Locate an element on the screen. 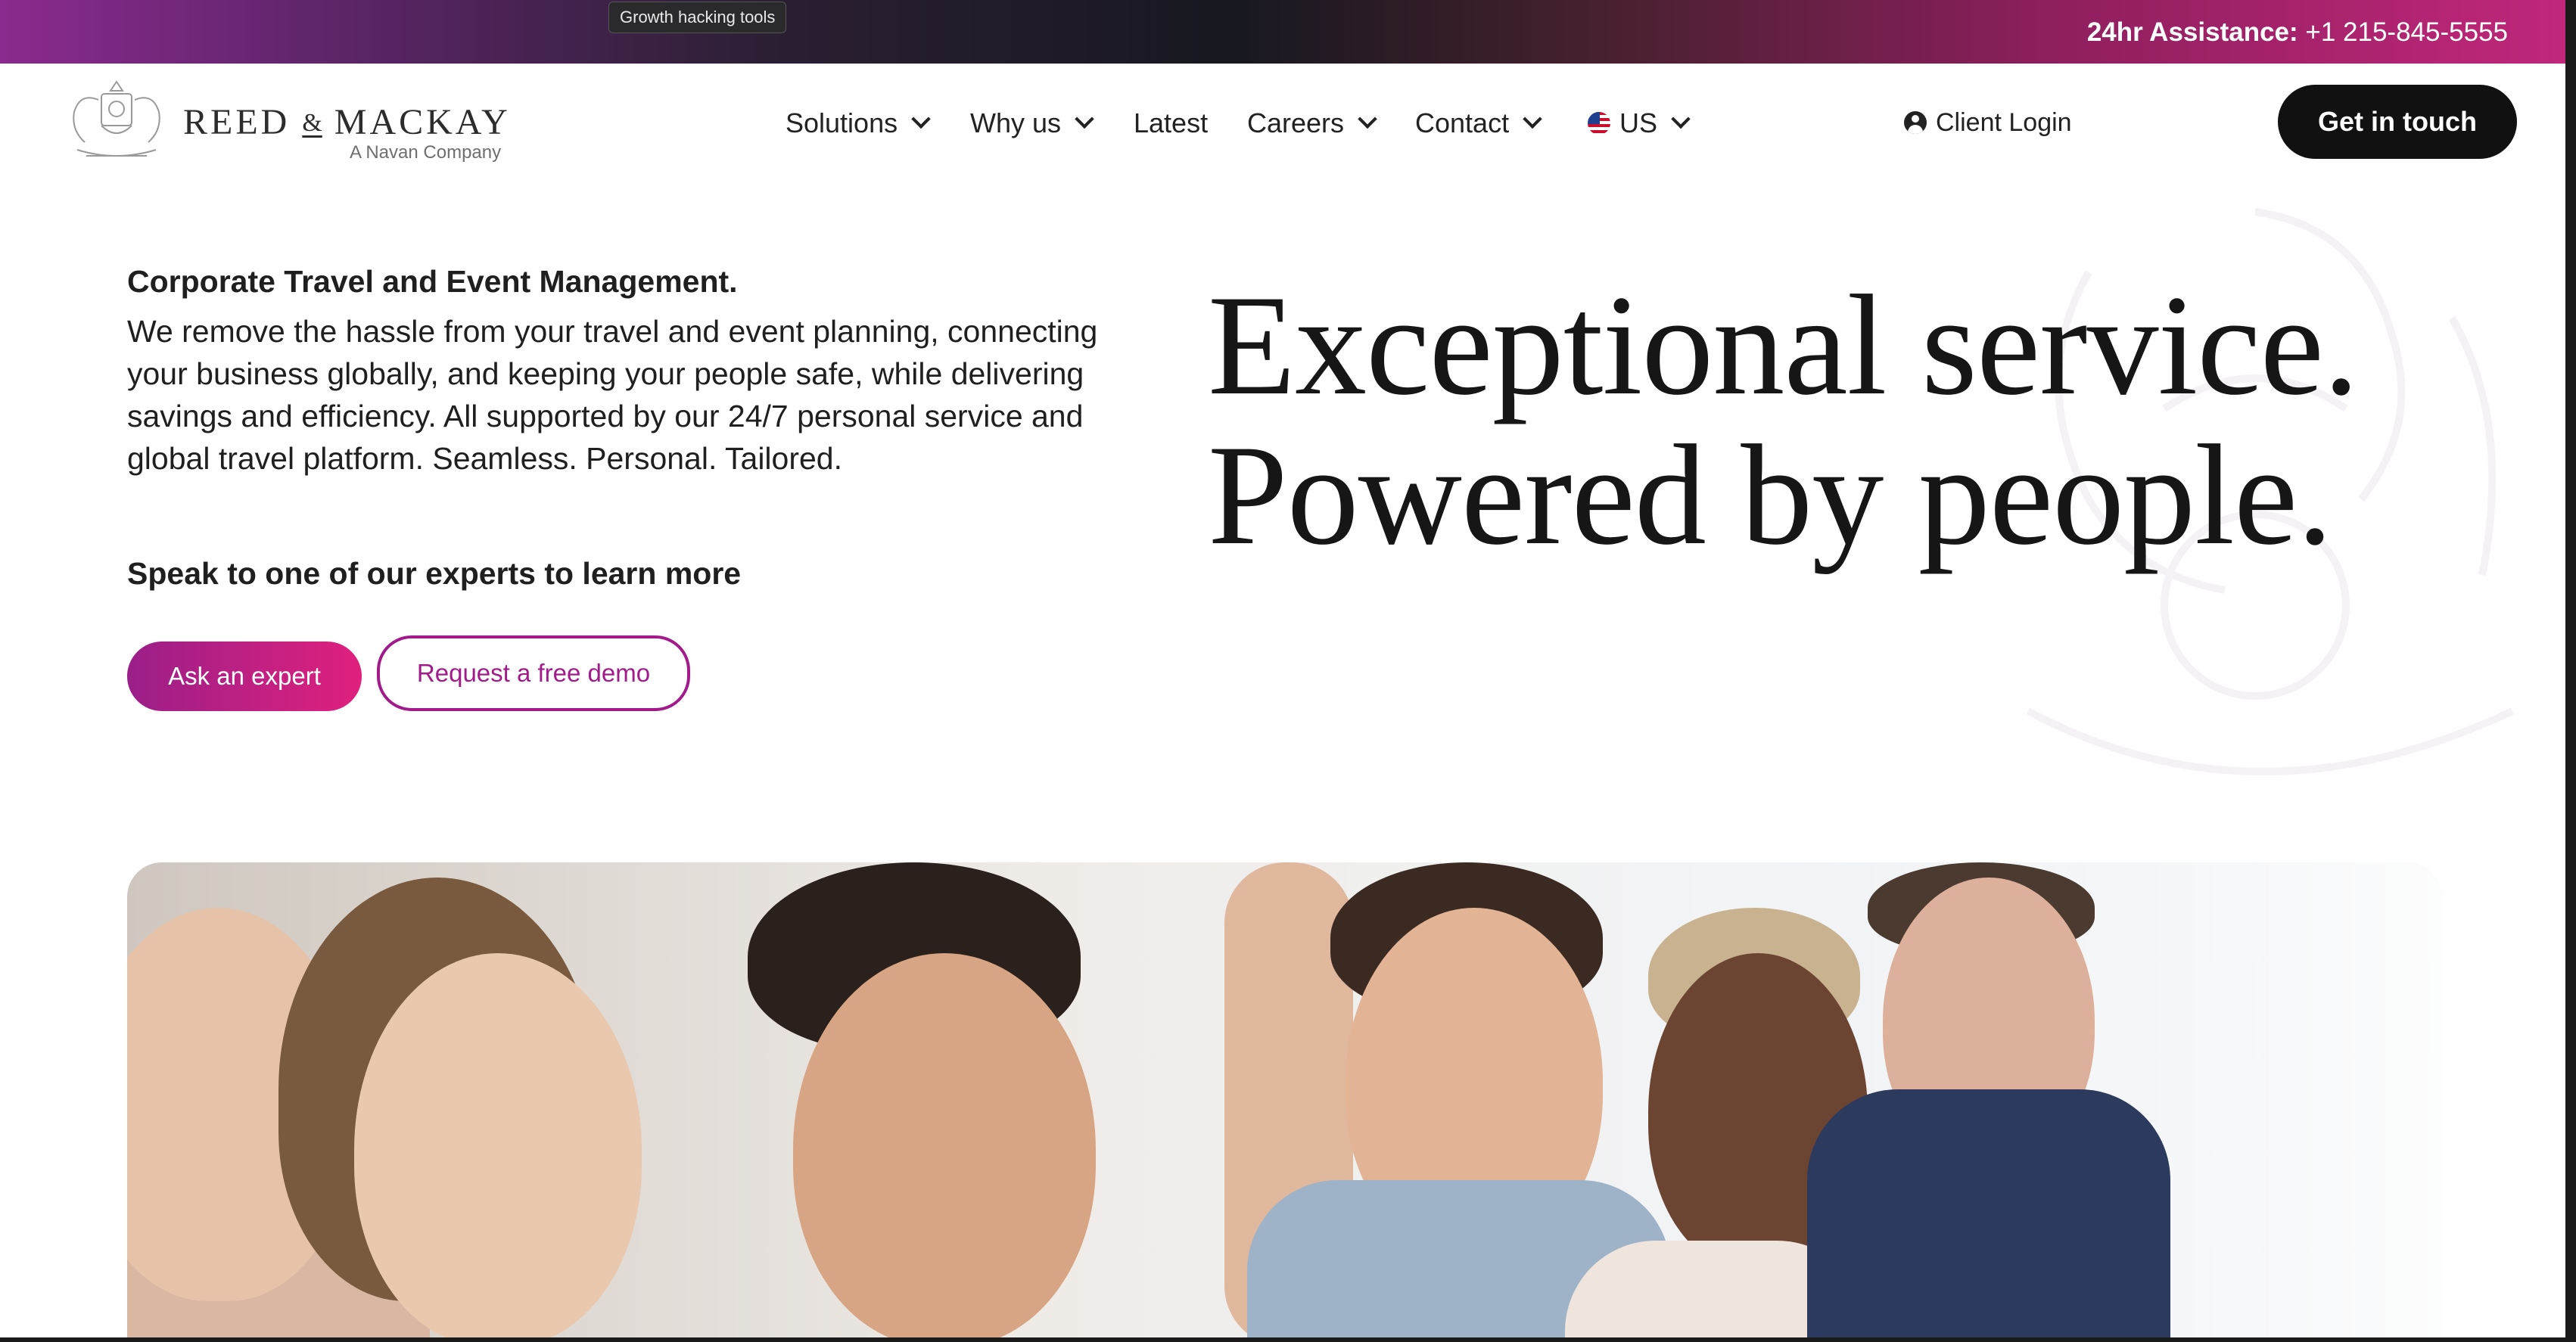 Image resolution: width=2576 pixels, height=1342 pixels. brand-wordmark: REED & MACKAY is located at coordinates (347, 123).